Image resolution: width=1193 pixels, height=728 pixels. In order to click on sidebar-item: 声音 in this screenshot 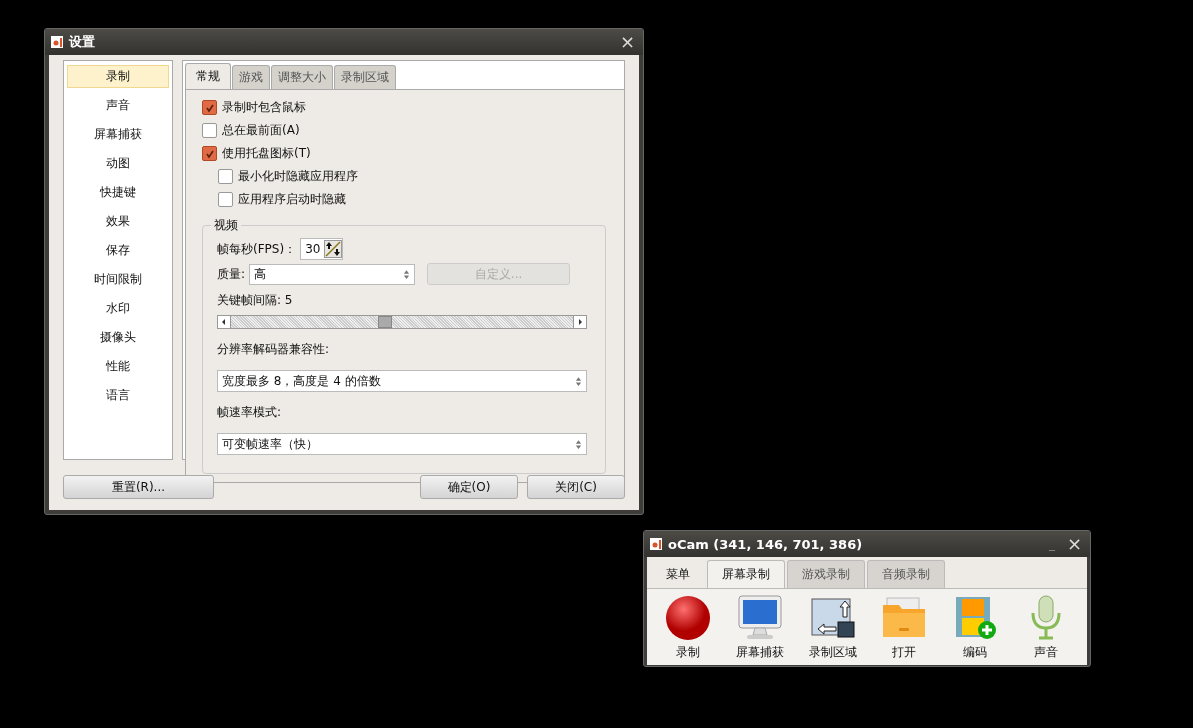, I will do `click(118, 105)`.